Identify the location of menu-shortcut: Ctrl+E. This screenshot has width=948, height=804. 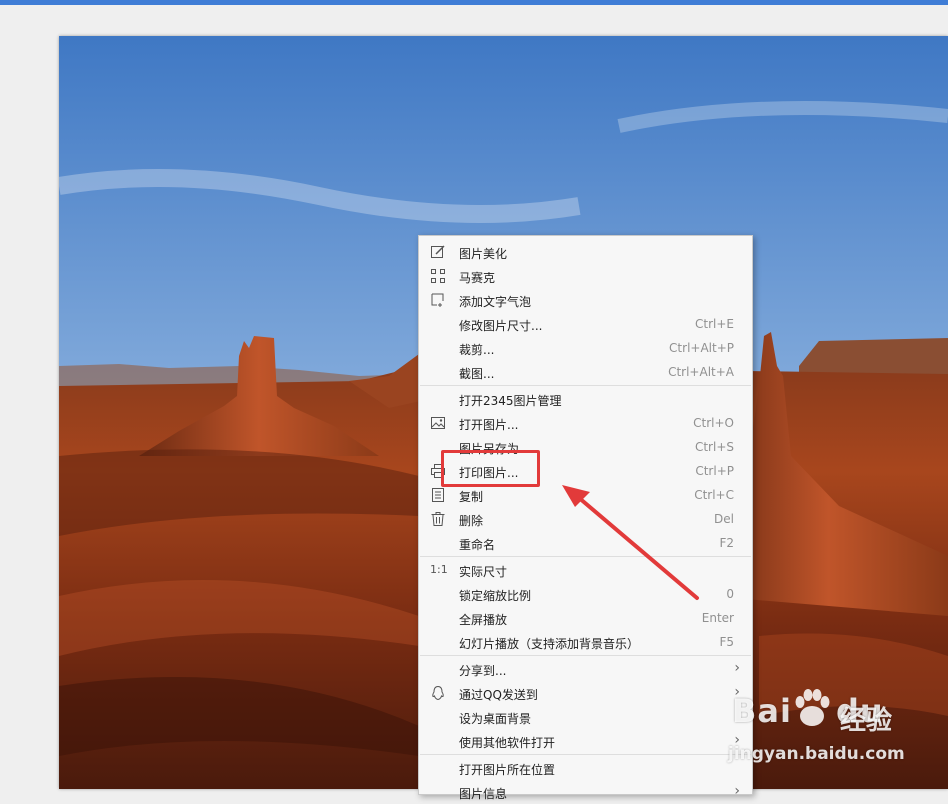
(714, 324).